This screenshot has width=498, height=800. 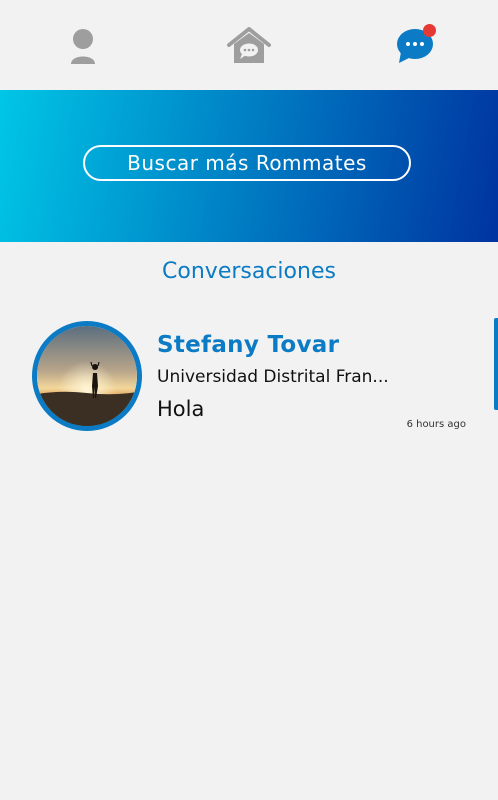 I want to click on scroll-indicator, so click(x=496, y=364).